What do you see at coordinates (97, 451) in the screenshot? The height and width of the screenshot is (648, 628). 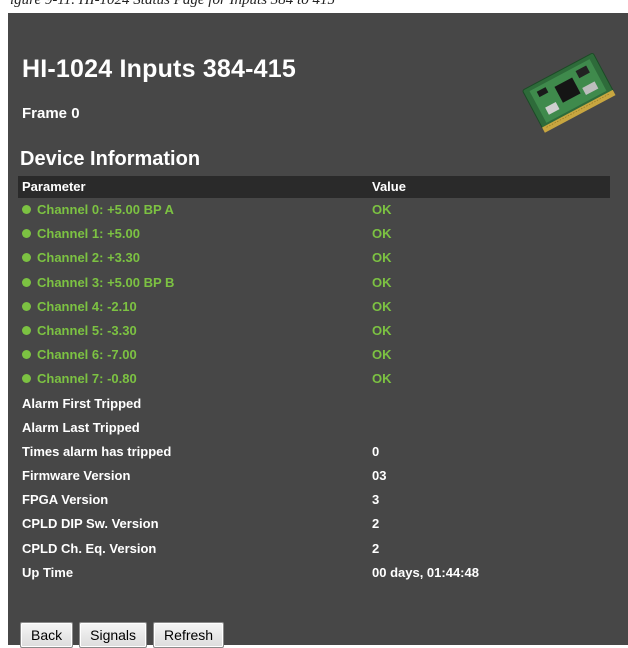 I see `parameter-name: Times alarm has tripped` at bounding box center [97, 451].